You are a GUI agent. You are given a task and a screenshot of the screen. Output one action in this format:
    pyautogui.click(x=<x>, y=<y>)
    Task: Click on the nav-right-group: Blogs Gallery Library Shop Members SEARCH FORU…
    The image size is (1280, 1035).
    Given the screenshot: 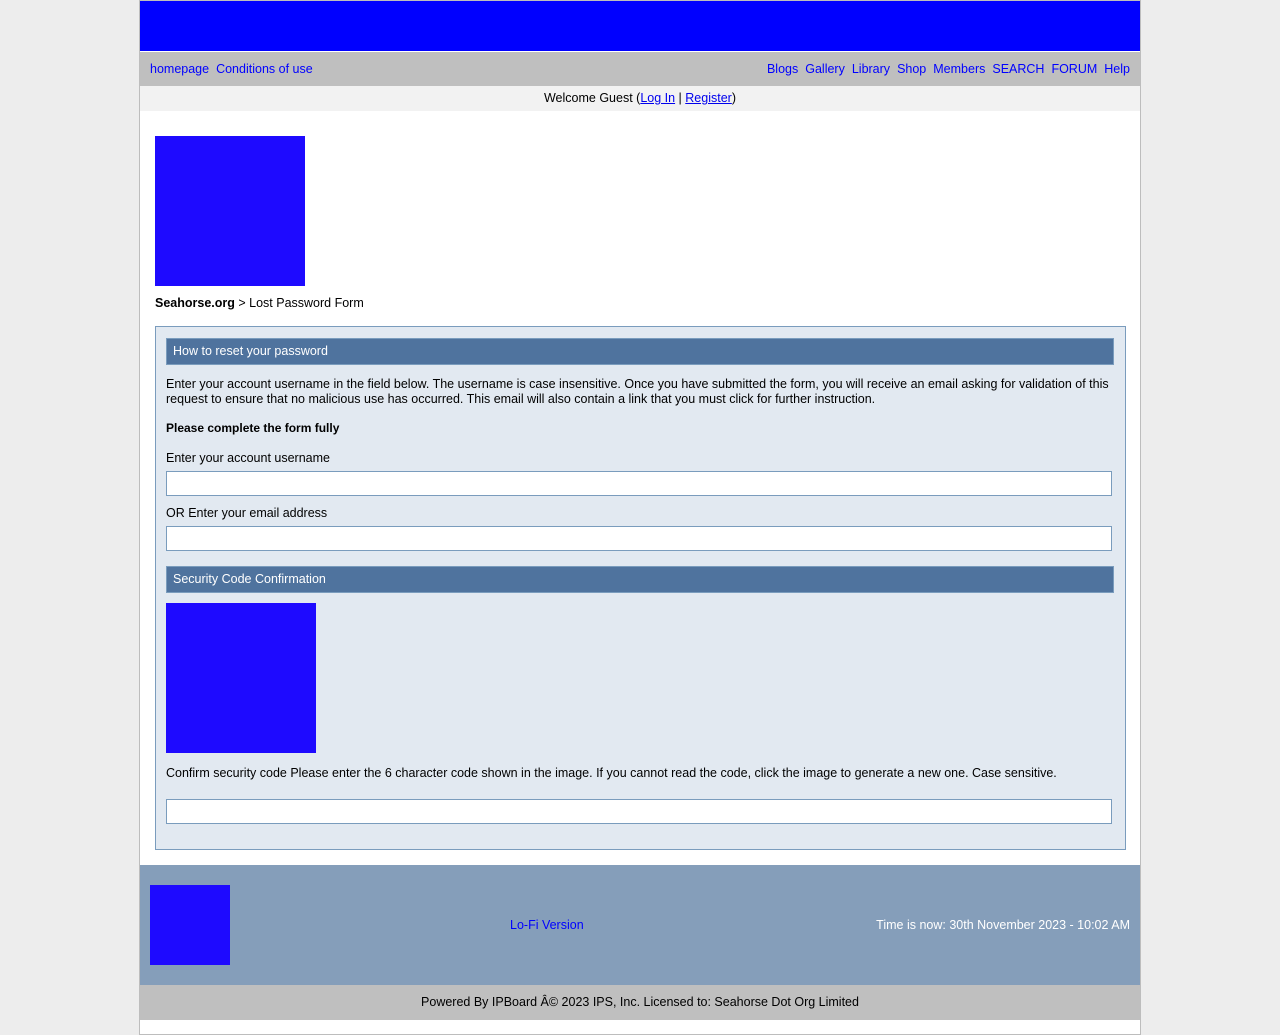 What is the action you would take?
    pyautogui.click(x=945, y=69)
    